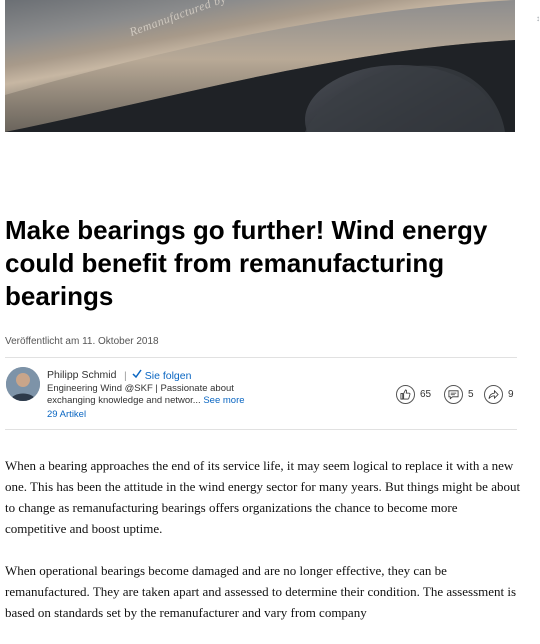  Describe the element at coordinates (426, 394) in the screenshot. I see `likes-count: 65` at that location.